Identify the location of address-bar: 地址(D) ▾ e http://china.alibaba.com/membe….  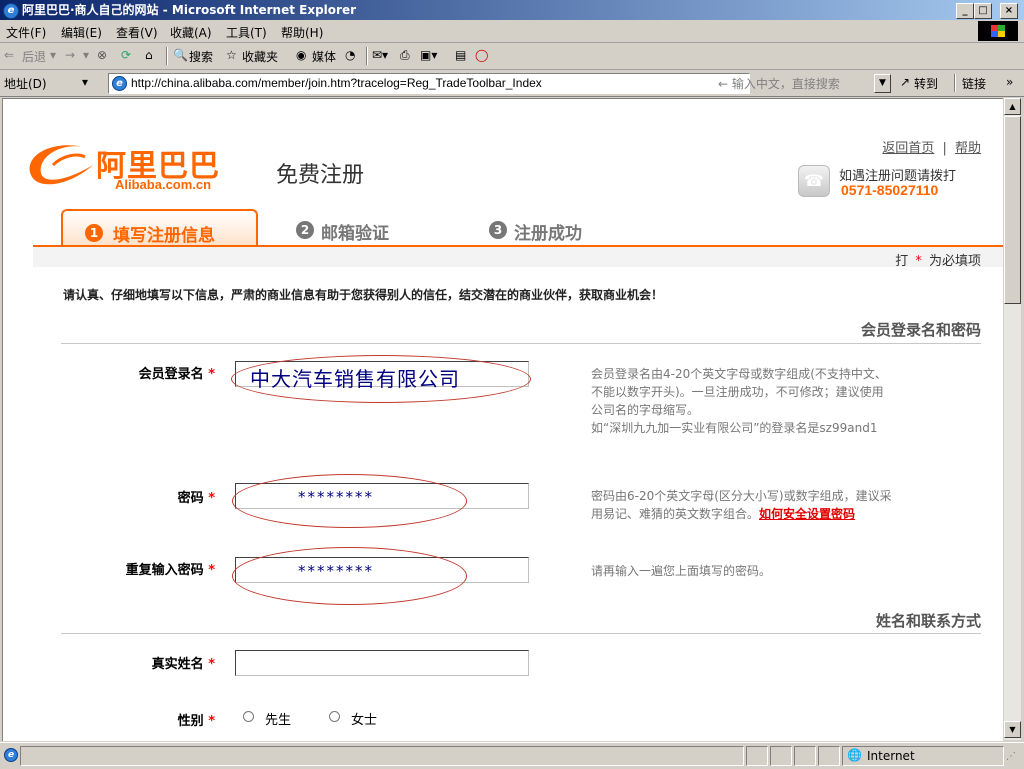
(512, 83).